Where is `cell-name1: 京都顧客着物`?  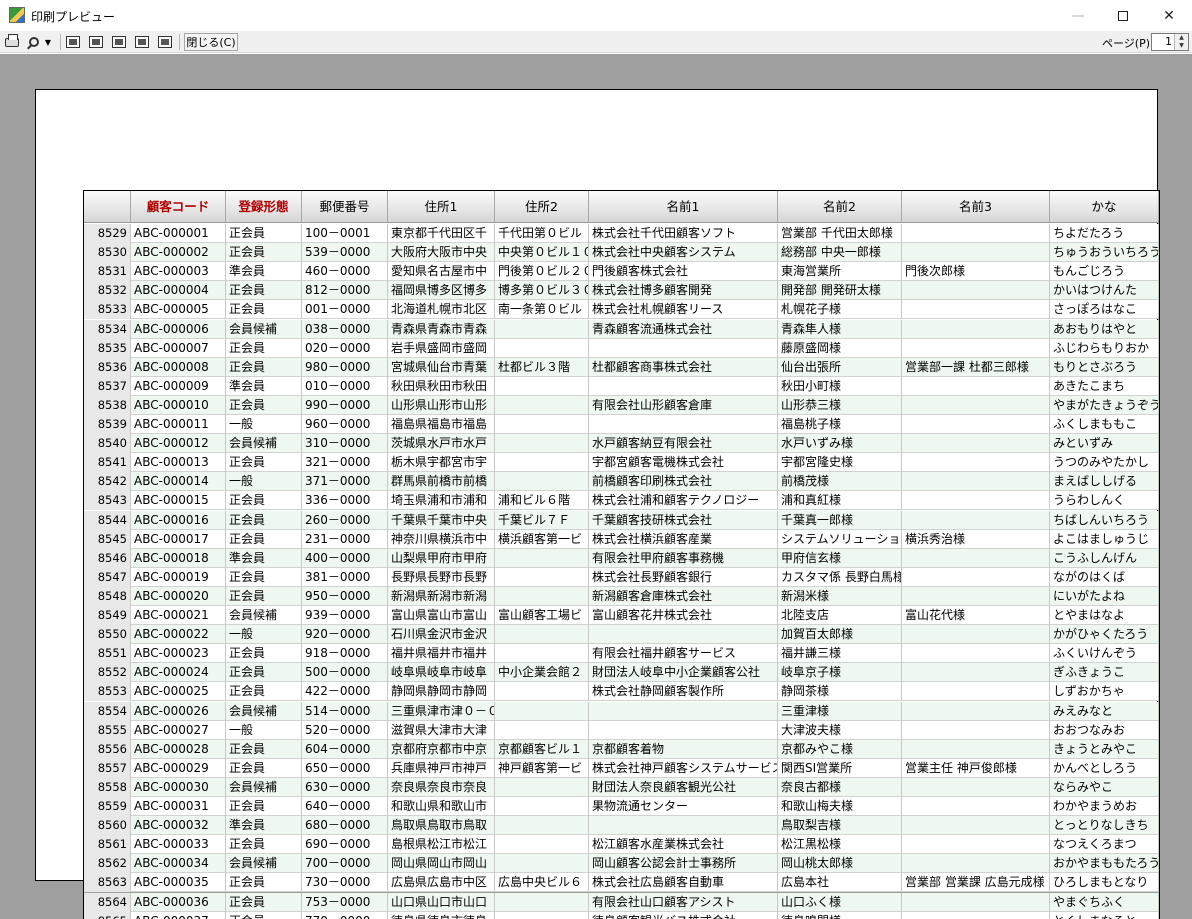 cell-name1: 京都顧客着物 is located at coordinates (683, 749).